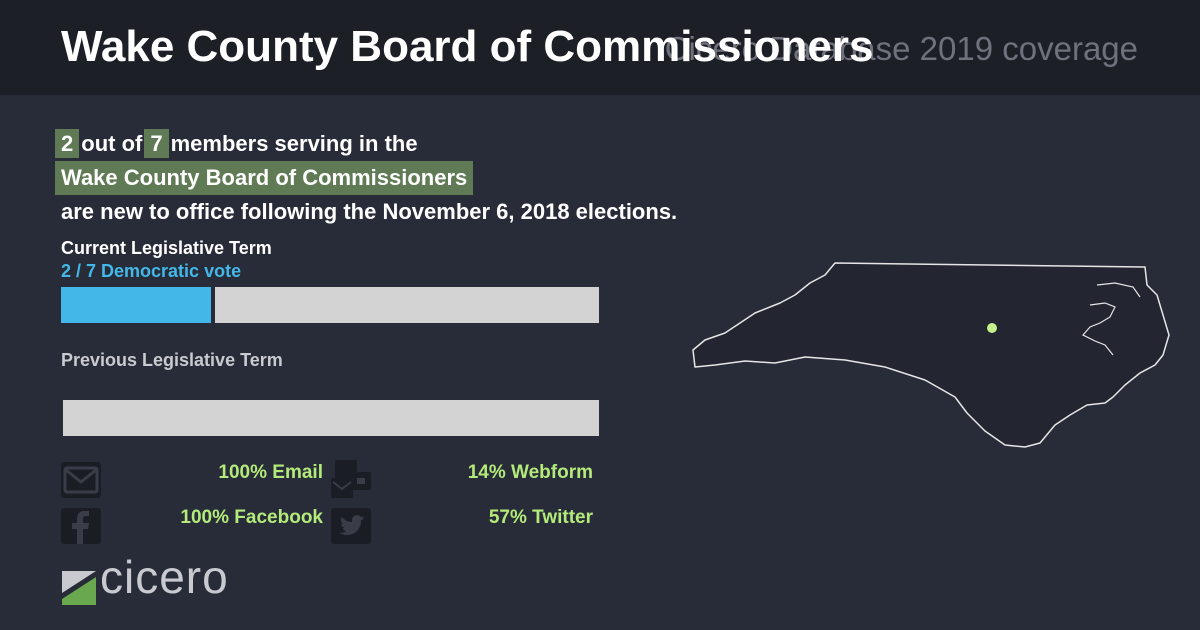 The height and width of the screenshot is (630, 1200). Describe the element at coordinates (156, 143) in the screenshot. I see `total-count: 7` at that location.